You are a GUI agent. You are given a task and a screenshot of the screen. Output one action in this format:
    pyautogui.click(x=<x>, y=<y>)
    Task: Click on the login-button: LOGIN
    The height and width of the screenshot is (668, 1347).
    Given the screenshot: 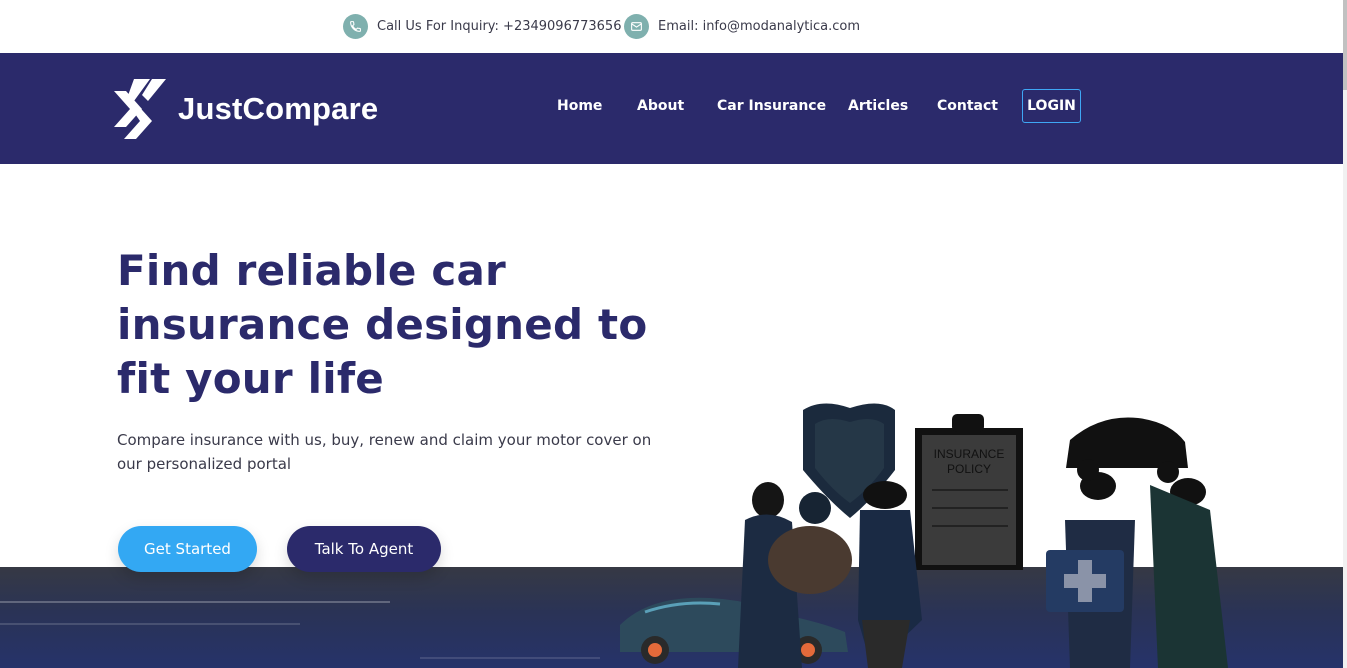 What is the action you would take?
    pyautogui.click(x=1051, y=106)
    